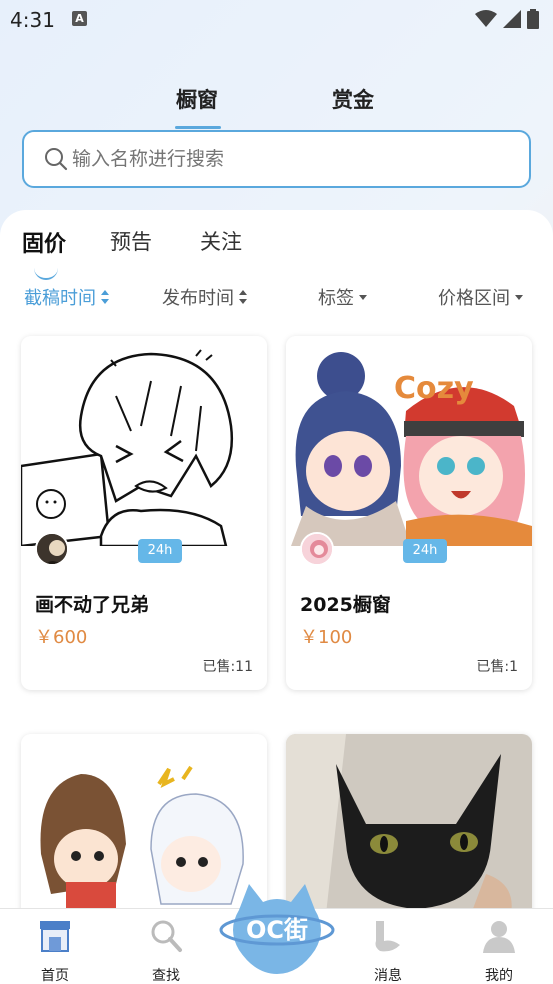 Image resolution: width=553 pixels, height=984 pixels. What do you see at coordinates (198, 127) in the screenshot?
I see `tab-underline` at bounding box center [198, 127].